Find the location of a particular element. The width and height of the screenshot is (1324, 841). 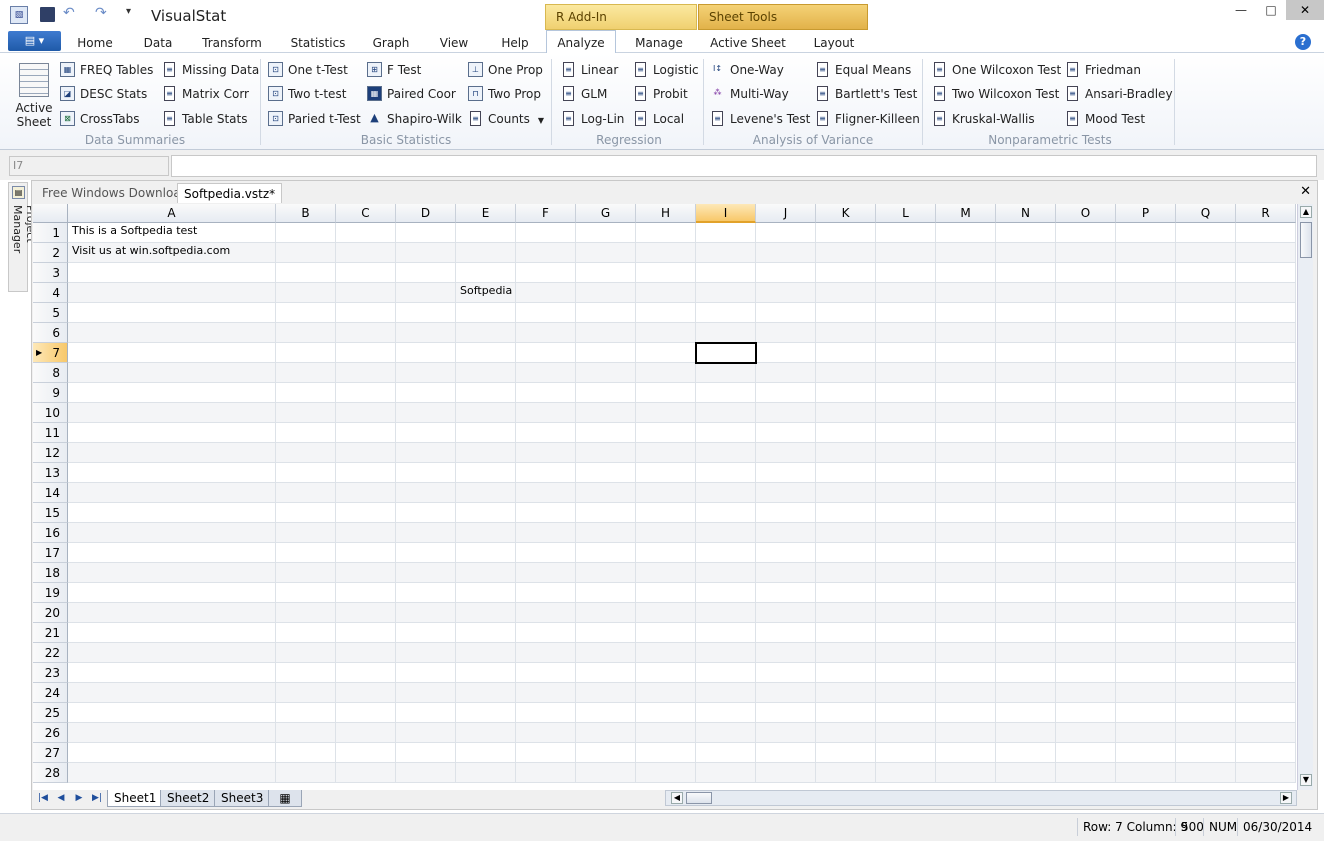

column-header: K is located at coordinates (846, 213).